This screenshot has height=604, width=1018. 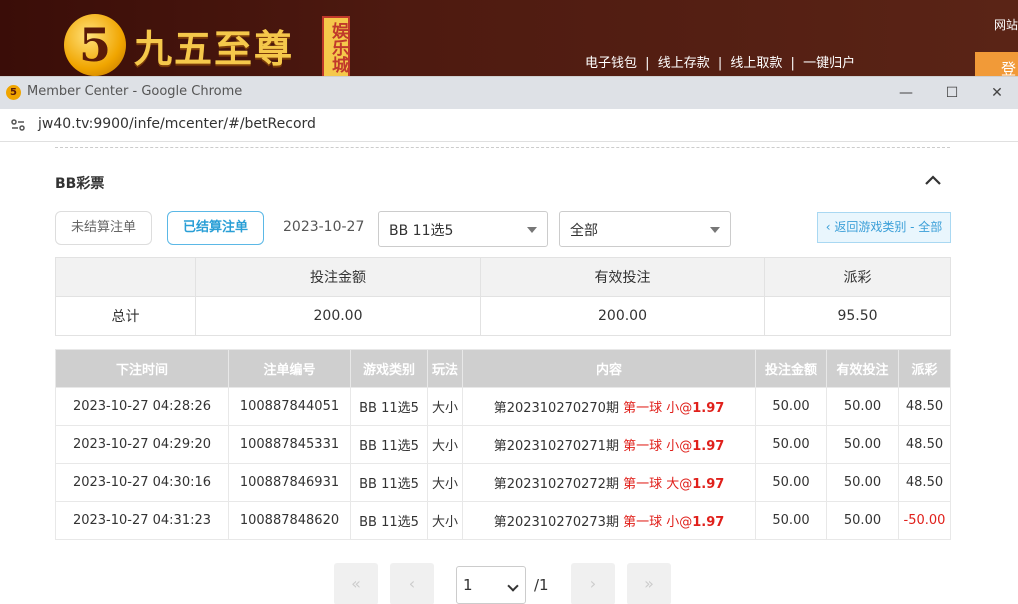 What do you see at coordinates (684, 63) in the screenshot?
I see `nav-deposit: 线上存款` at bounding box center [684, 63].